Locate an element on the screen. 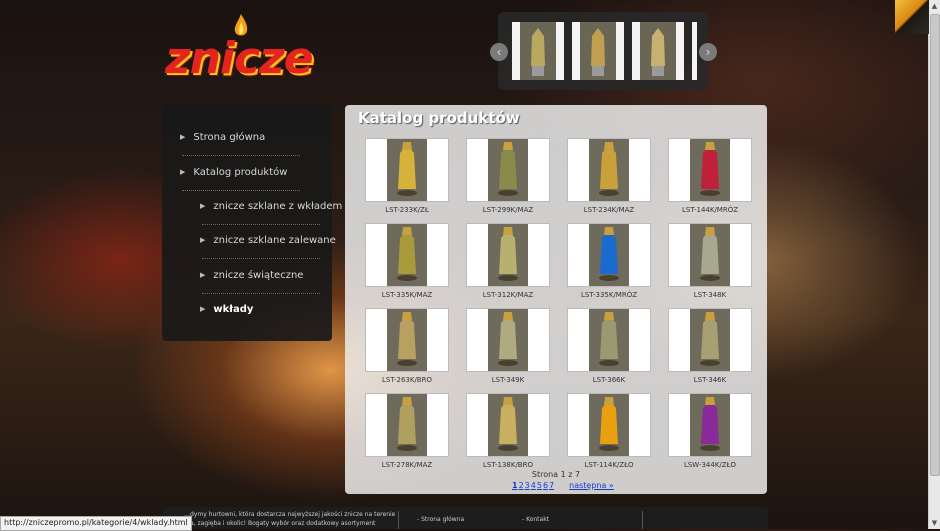 This screenshot has height=531, width=940. product-card: LST-114K/ZŁO is located at coordinates (609, 431).